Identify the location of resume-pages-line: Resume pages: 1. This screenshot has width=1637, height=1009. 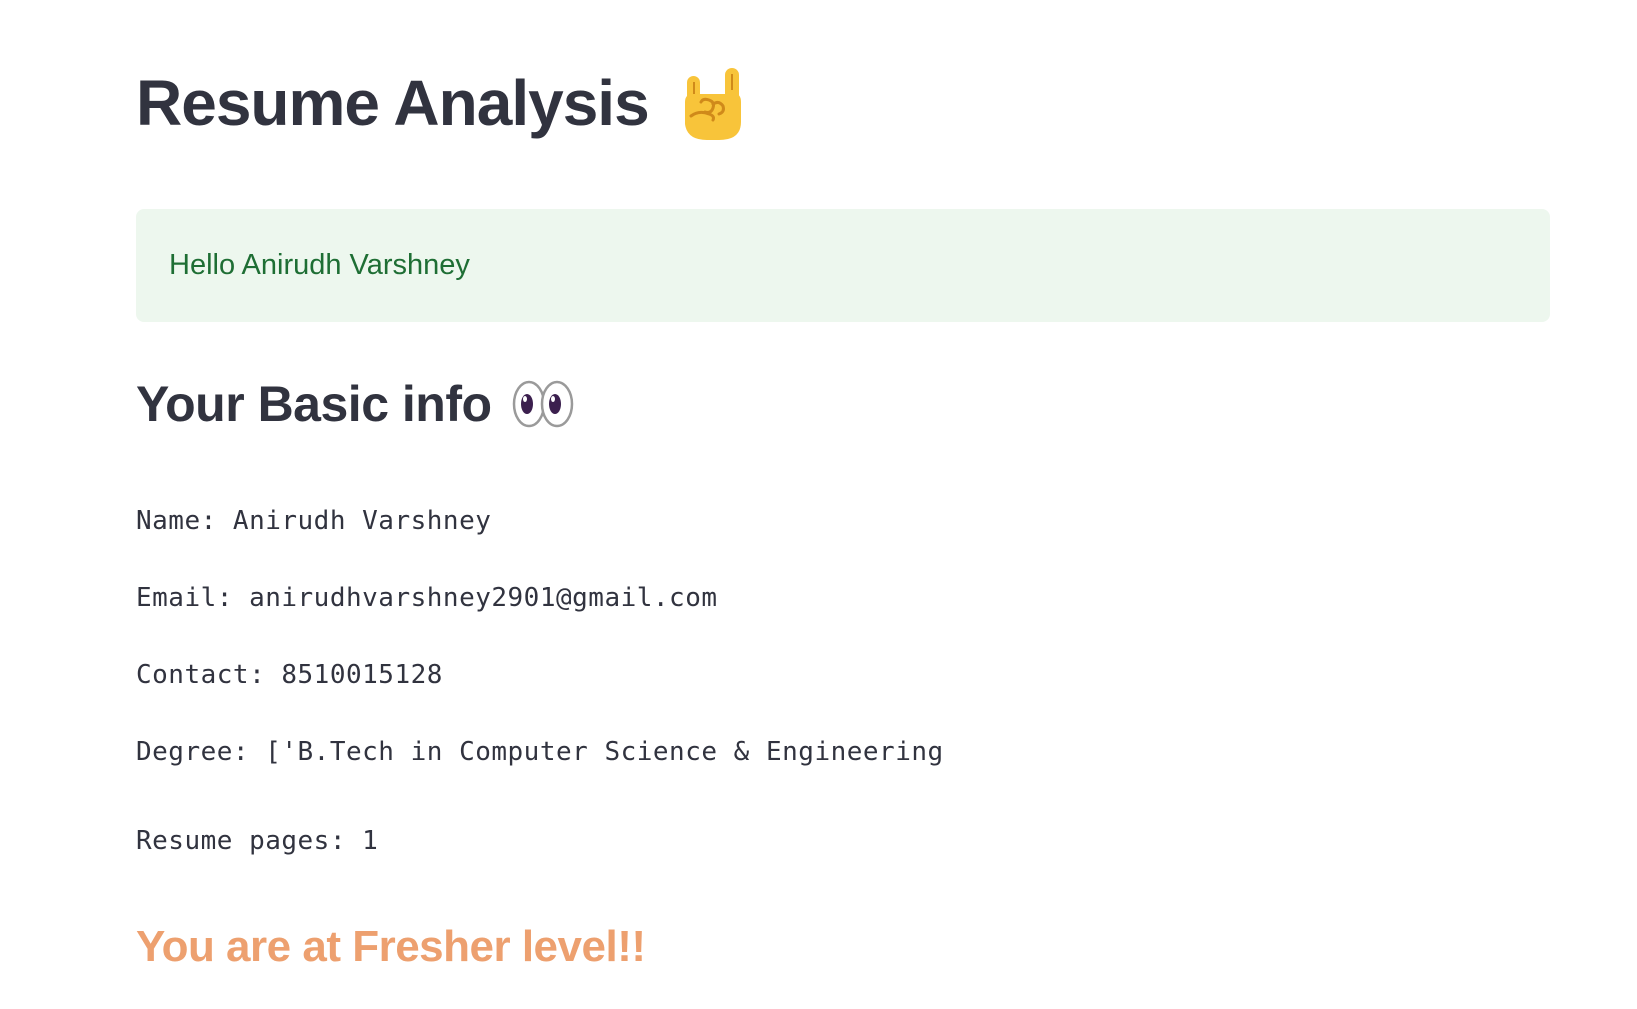
(257, 841).